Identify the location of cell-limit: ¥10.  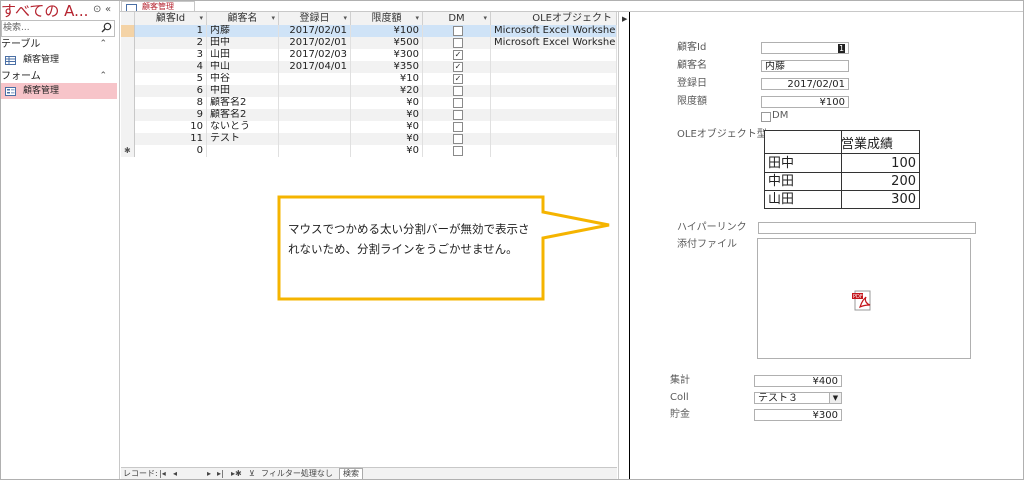
(387, 79).